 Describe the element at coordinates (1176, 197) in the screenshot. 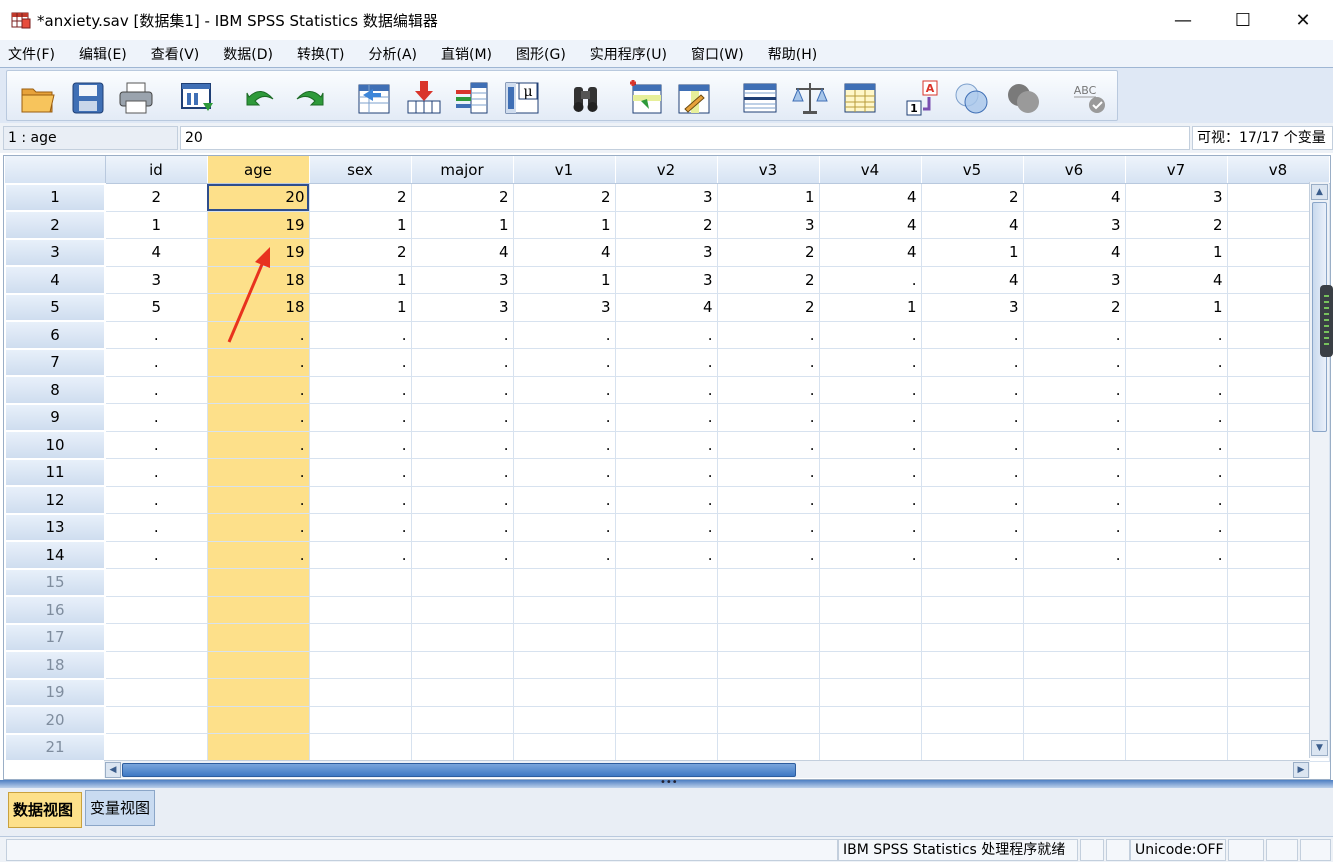

I see `cell-v7: 3` at that location.